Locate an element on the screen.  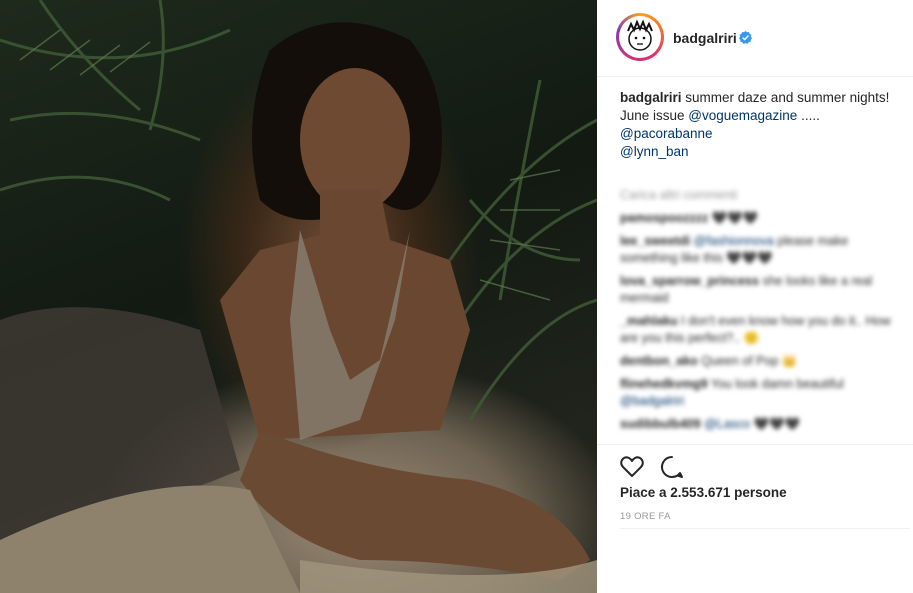
comment-username: dentbon_ako is located at coordinates (659, 361).